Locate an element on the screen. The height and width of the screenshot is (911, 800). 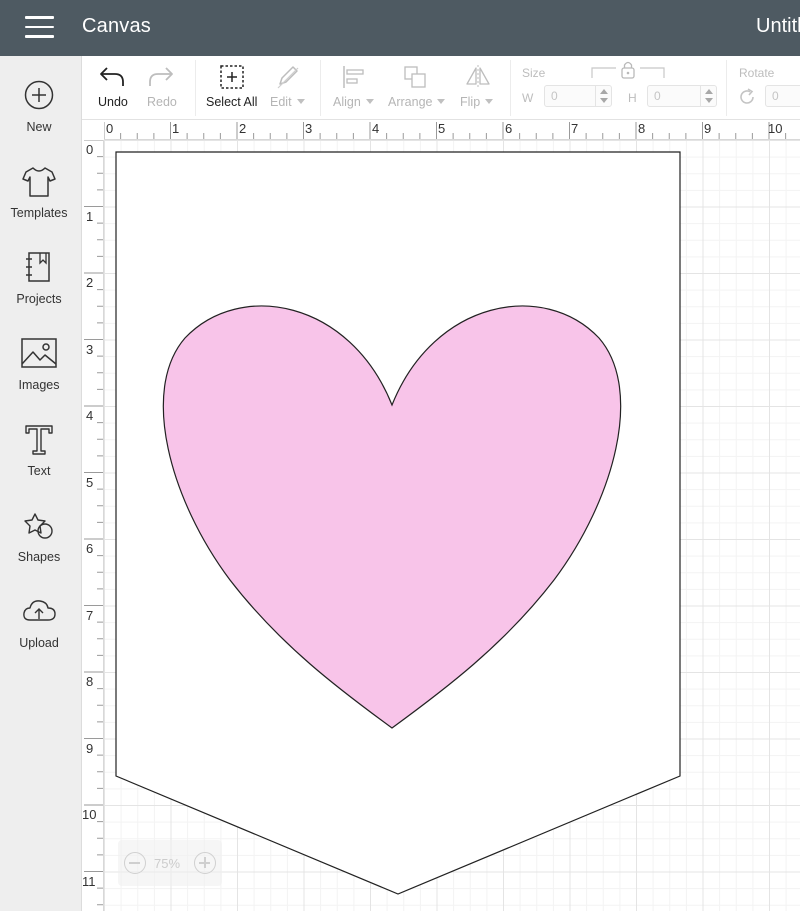
sidebar-item-projects: Projects is located at coordinates (41, 292).